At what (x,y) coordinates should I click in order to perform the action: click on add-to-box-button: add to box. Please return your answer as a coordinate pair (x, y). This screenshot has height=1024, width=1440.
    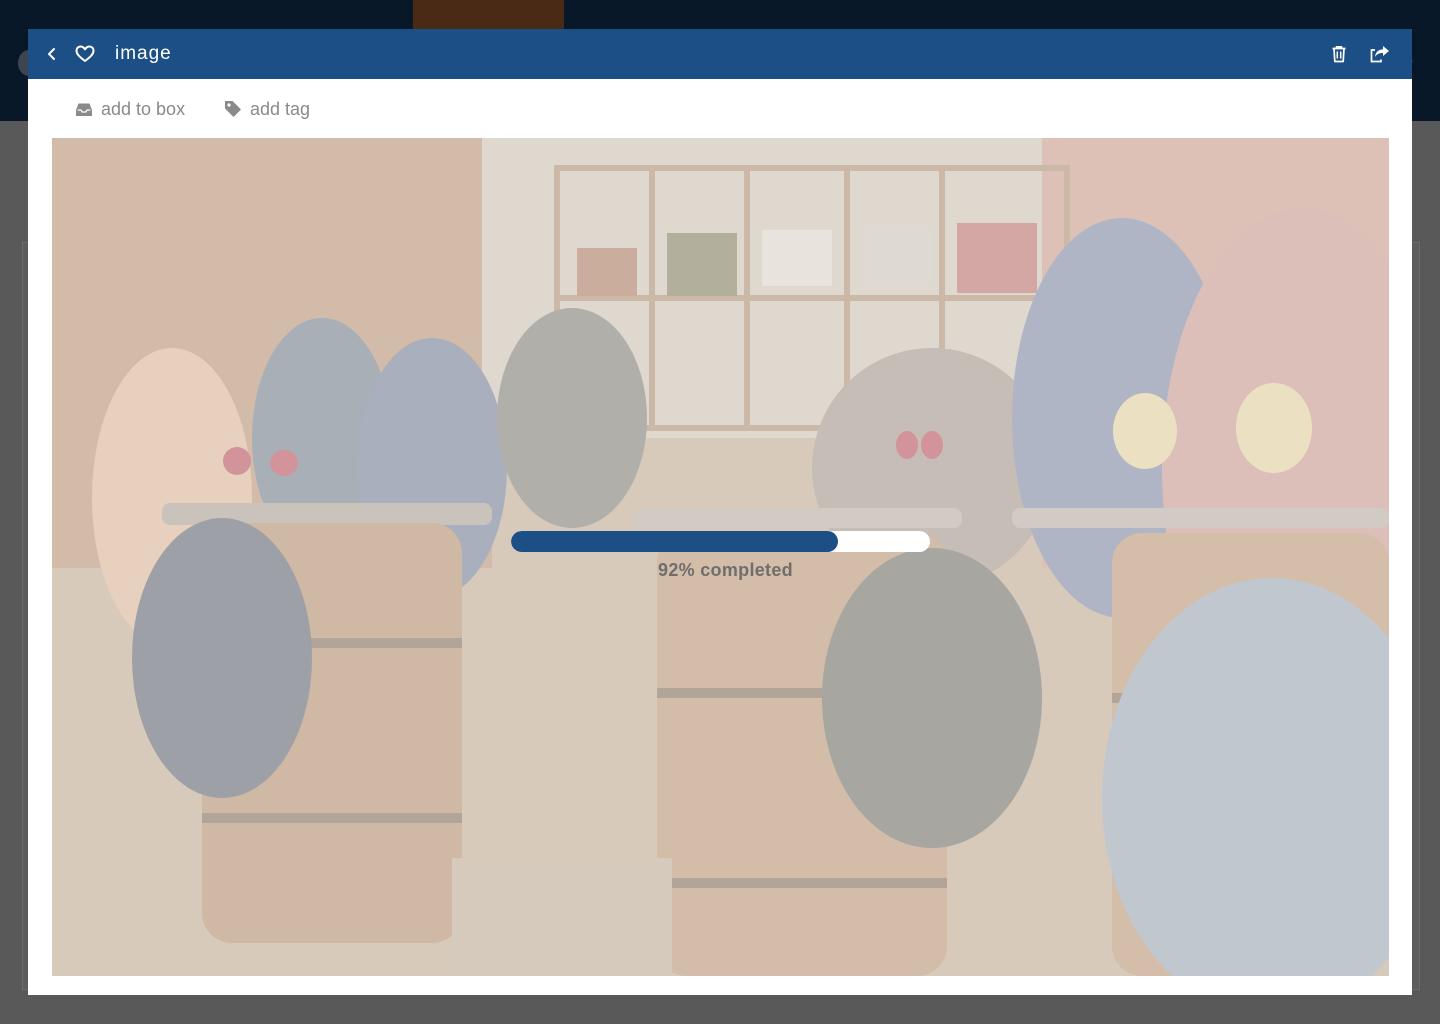
    Looking at the image, I should click on (129, 109).